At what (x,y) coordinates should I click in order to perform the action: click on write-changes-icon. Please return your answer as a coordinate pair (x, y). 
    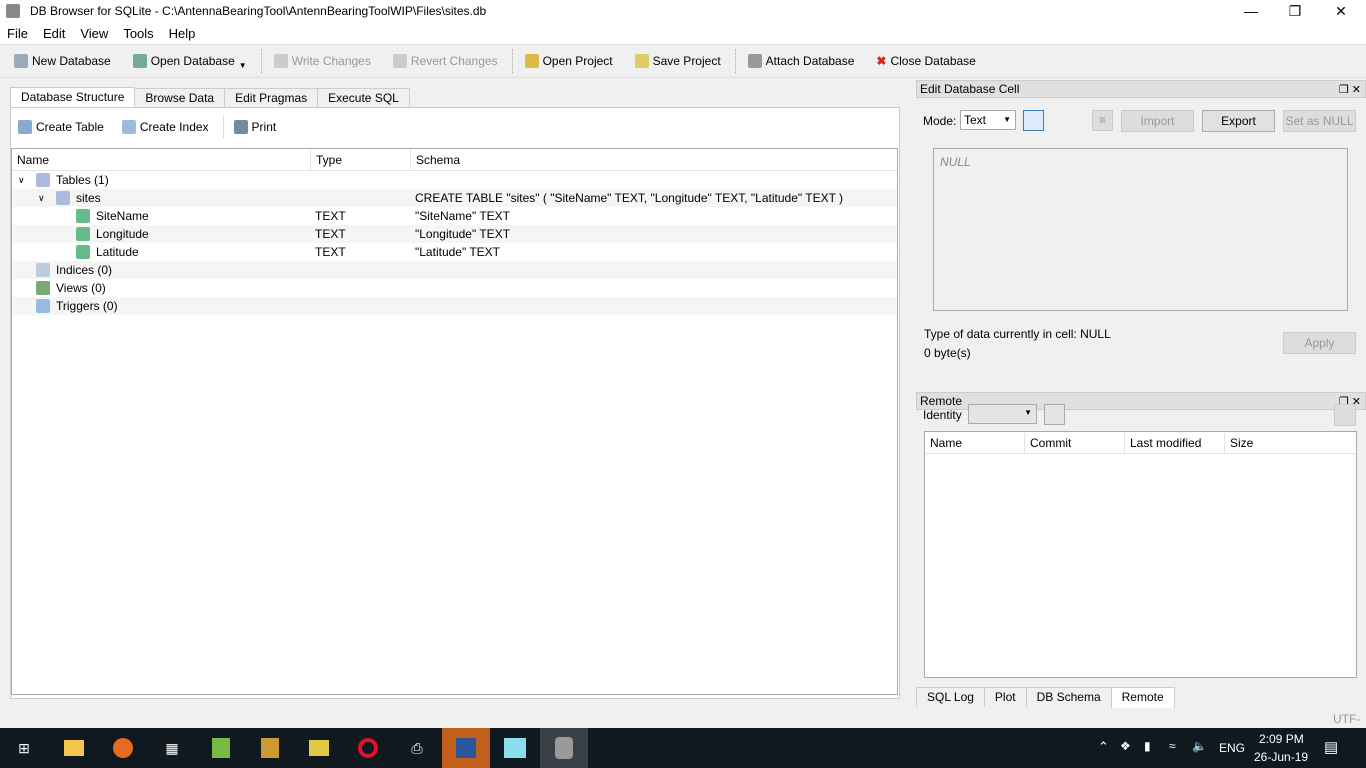
    Looking at the image, I should click on (280, 61).